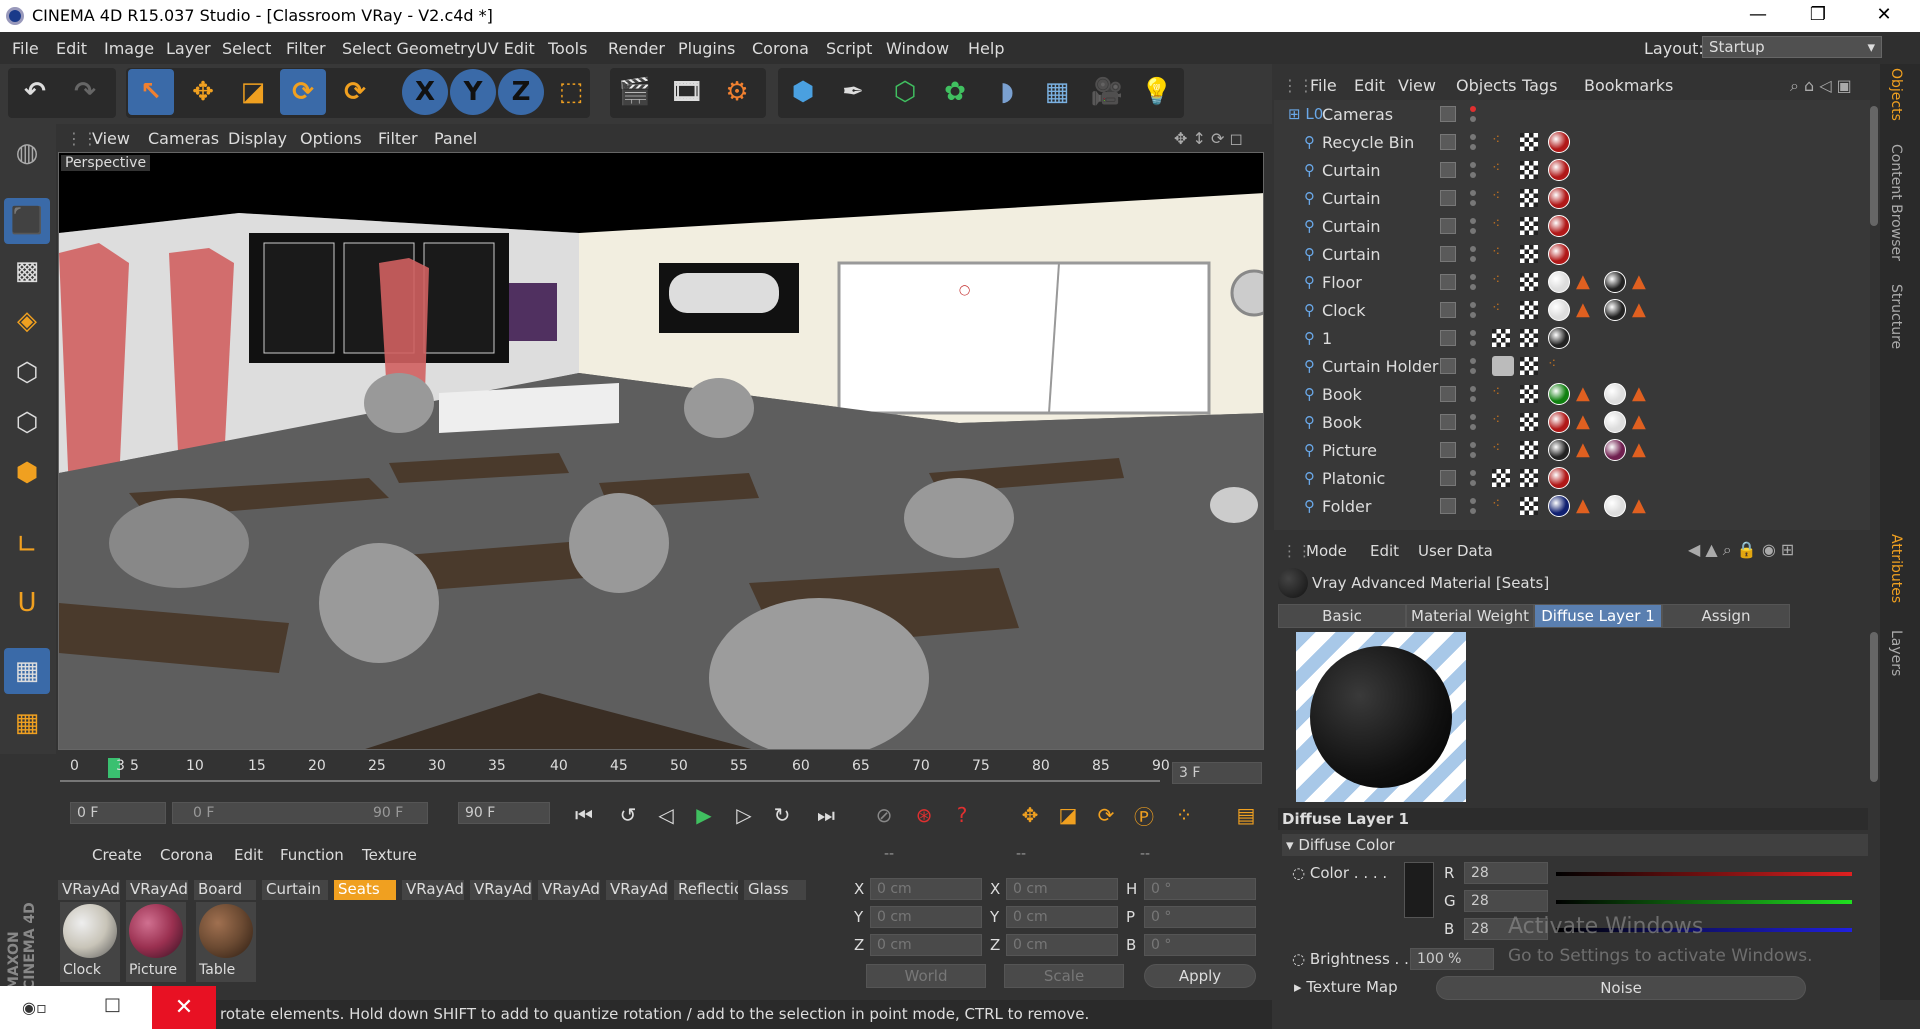 Image resolution: width=1920 pixels, height=1029 pixels. I want to click on object-row: ⚲ Floor ⁖ ▲ ▲, so click(1577, 282).